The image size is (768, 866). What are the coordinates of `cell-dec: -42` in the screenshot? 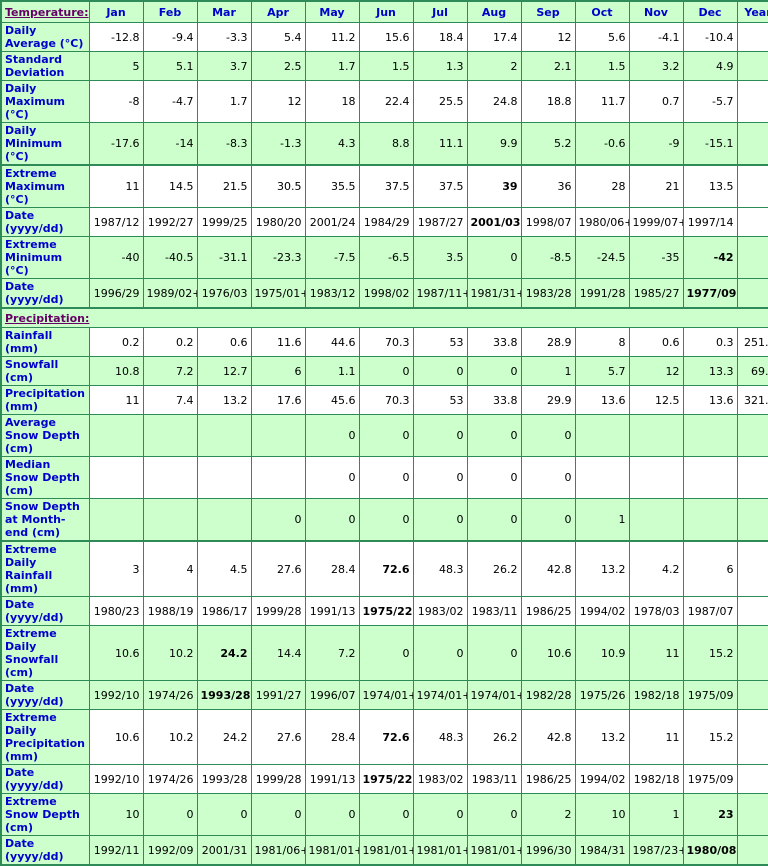 It's located at (710, 257).